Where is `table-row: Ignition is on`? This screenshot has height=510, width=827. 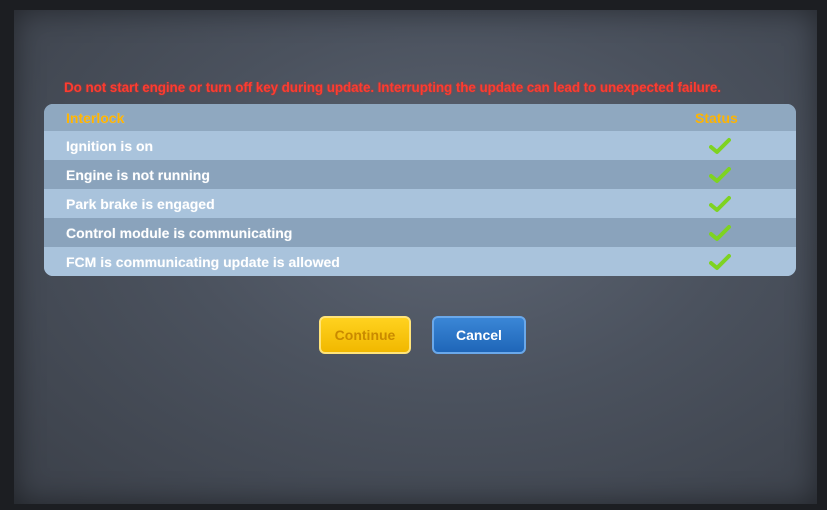
table-row: Ignition is on is located at coordinates (420, 145).